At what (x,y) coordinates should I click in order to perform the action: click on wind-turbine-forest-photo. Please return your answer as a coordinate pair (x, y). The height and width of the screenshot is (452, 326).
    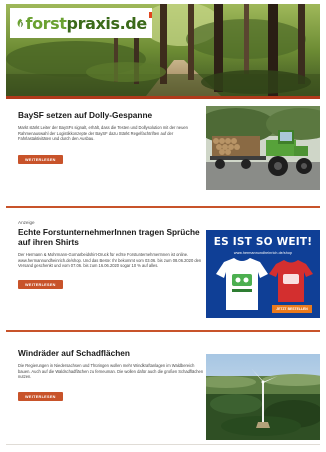
    Looking at the image, I should click on (263, 397).